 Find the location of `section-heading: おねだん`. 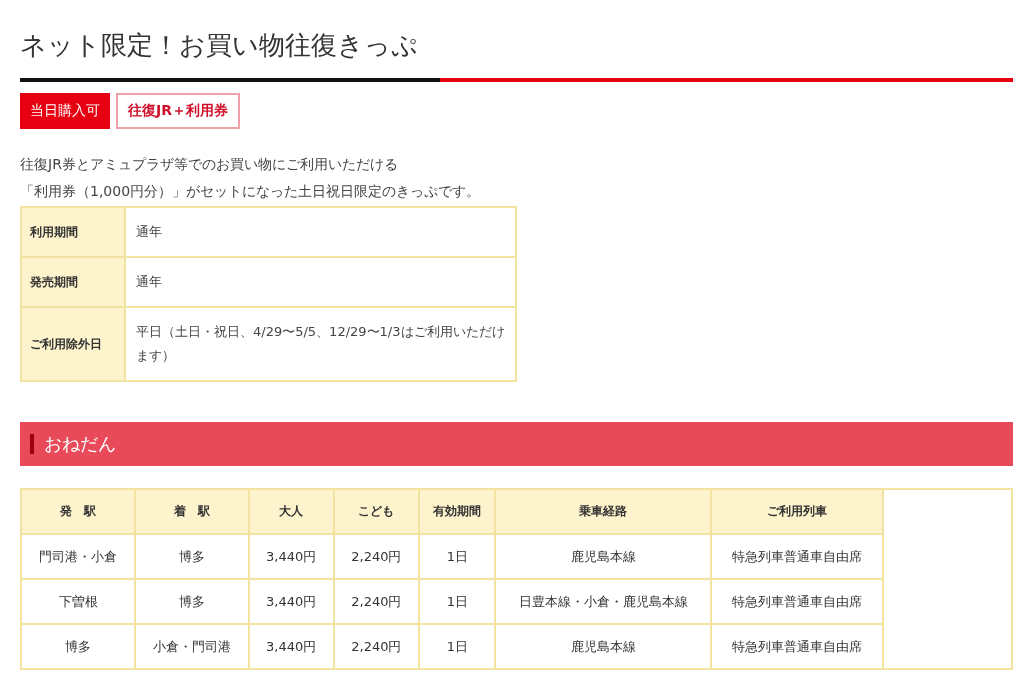

section-heading: おねだん is located at coordinates (80, 444).